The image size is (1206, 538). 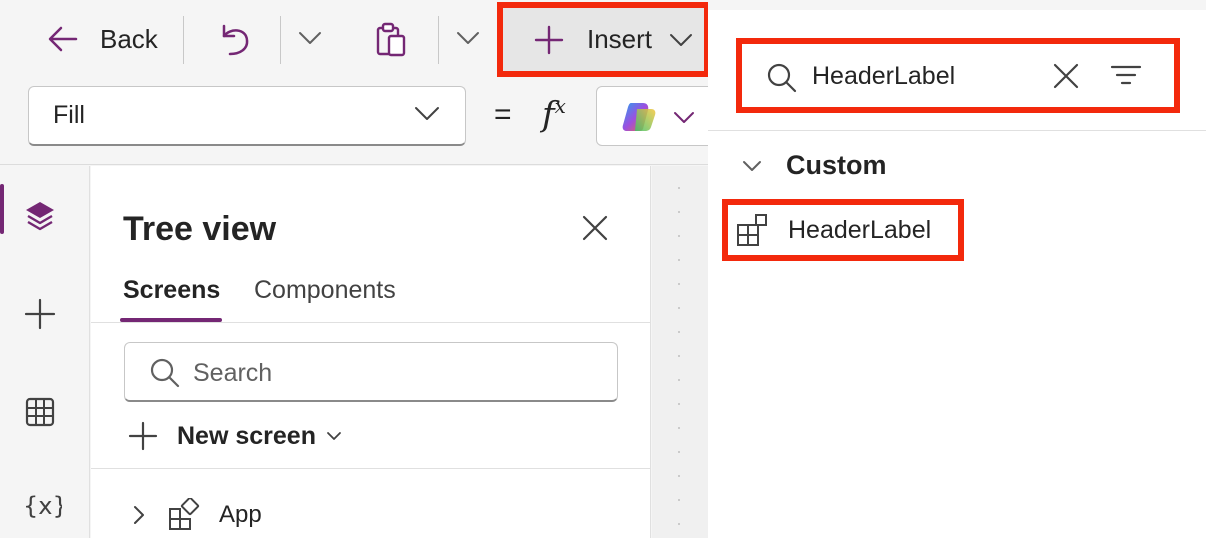 I want to click on equals-sign: =, so click(x=503, y=114).